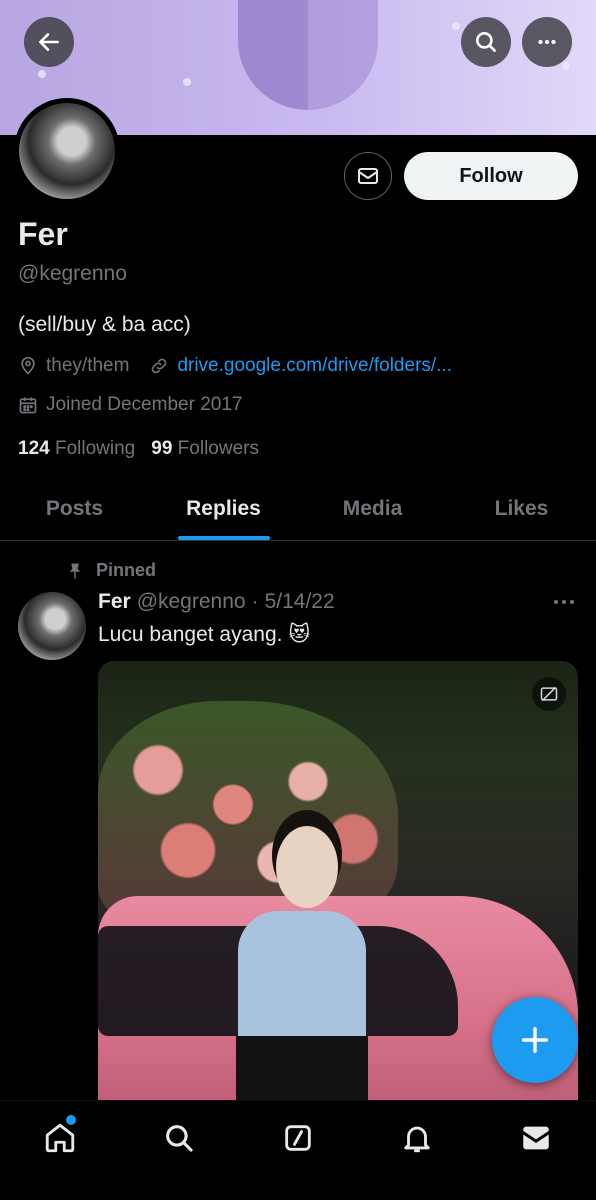  What do you see at coordinates (521, 509) in the screenshot?
I see `tab-likes: Likes` at bounding box center [521, 509].